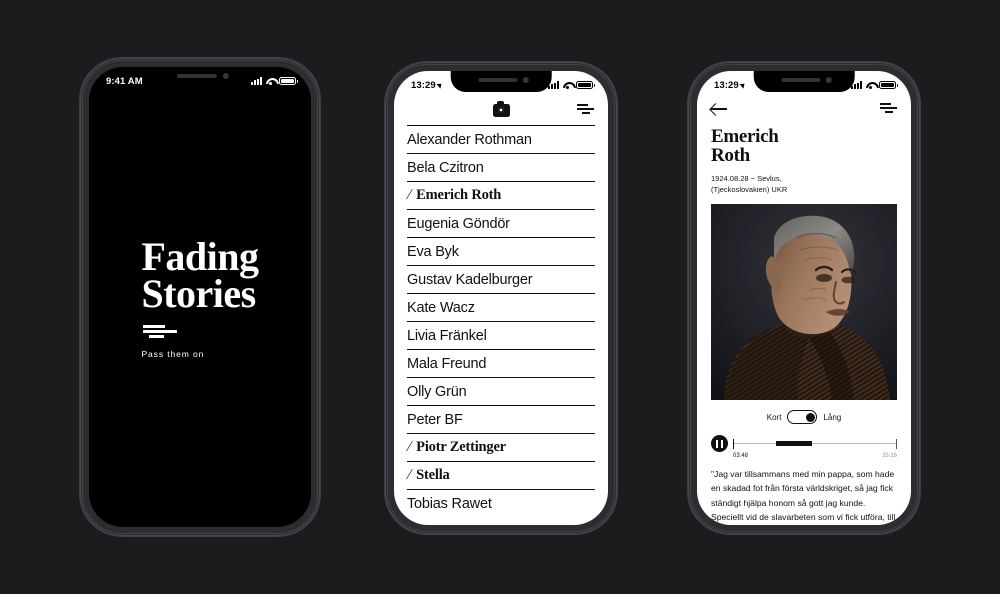 This screenshot has width=1000, height=594. I want to click on detail-app-bar, so click(804, 109).